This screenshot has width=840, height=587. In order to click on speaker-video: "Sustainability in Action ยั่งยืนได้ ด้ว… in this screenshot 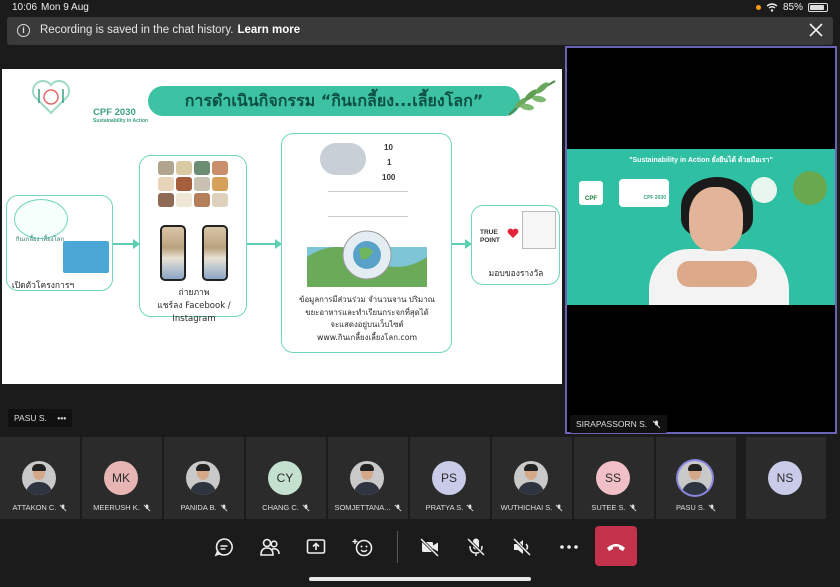, I will do `click(701, 227)`.